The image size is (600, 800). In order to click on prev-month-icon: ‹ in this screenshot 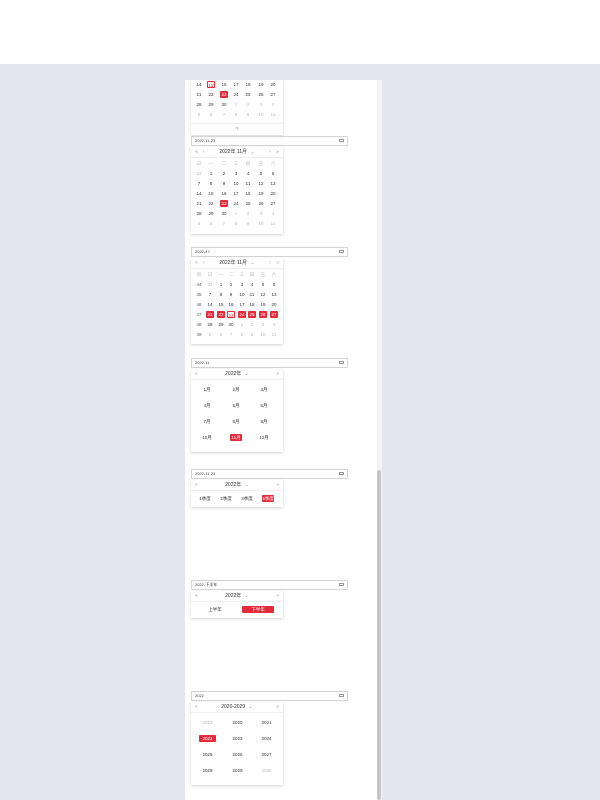, I will do `click(204, 152)`.